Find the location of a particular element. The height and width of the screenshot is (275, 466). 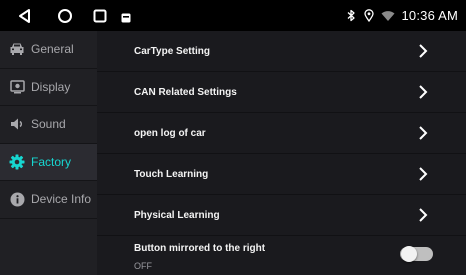

button-mirrored-row: Button mirrored to the right OFF is located at coordinates (281, 255).